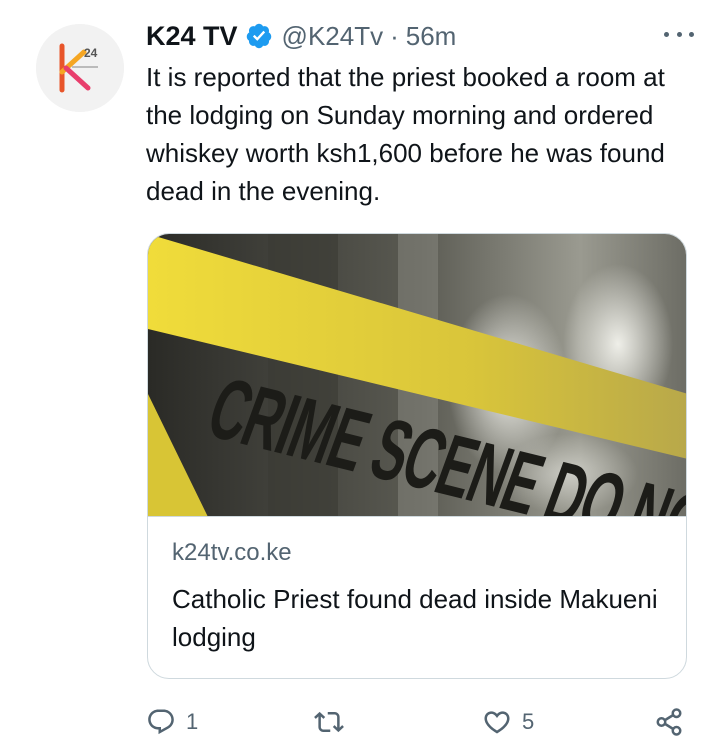  I want to click on like-count: 5, so click(528, 721).